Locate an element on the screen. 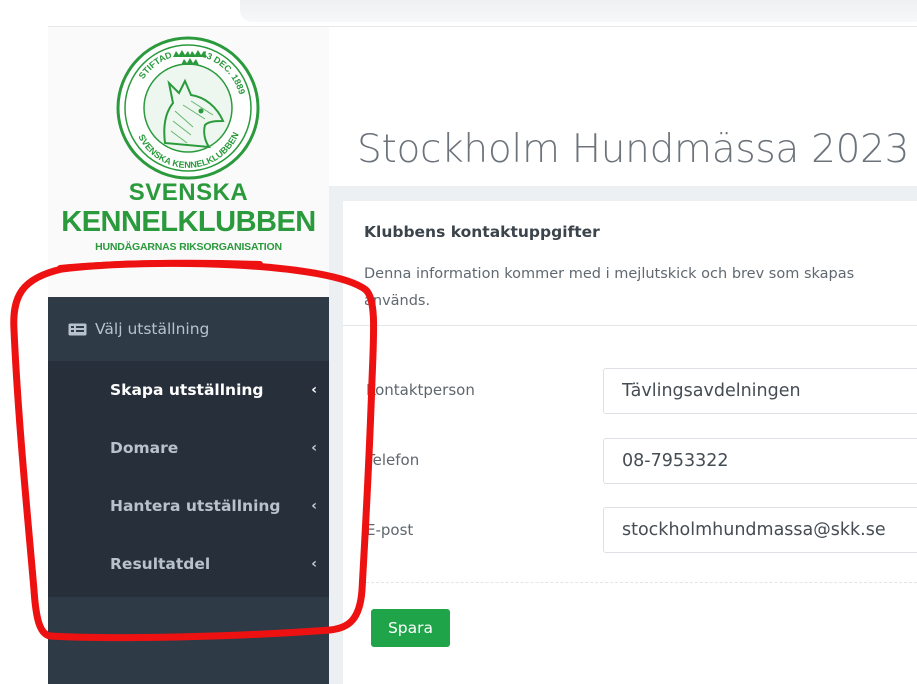  sidebar-item-hantera-utstallning: Hantera utställning ‹ is located at coordinates (188, 506).